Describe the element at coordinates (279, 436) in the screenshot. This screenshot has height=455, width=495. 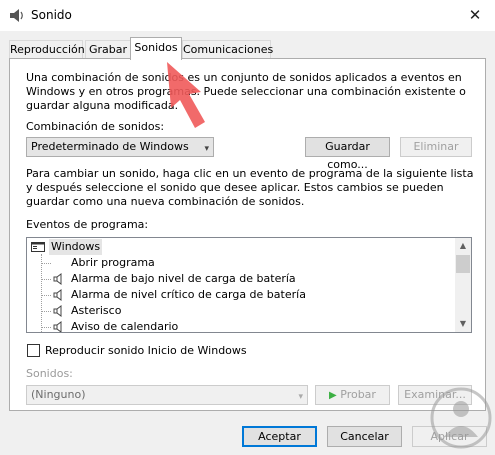
I see `ok-button: Aceptar` at that location.